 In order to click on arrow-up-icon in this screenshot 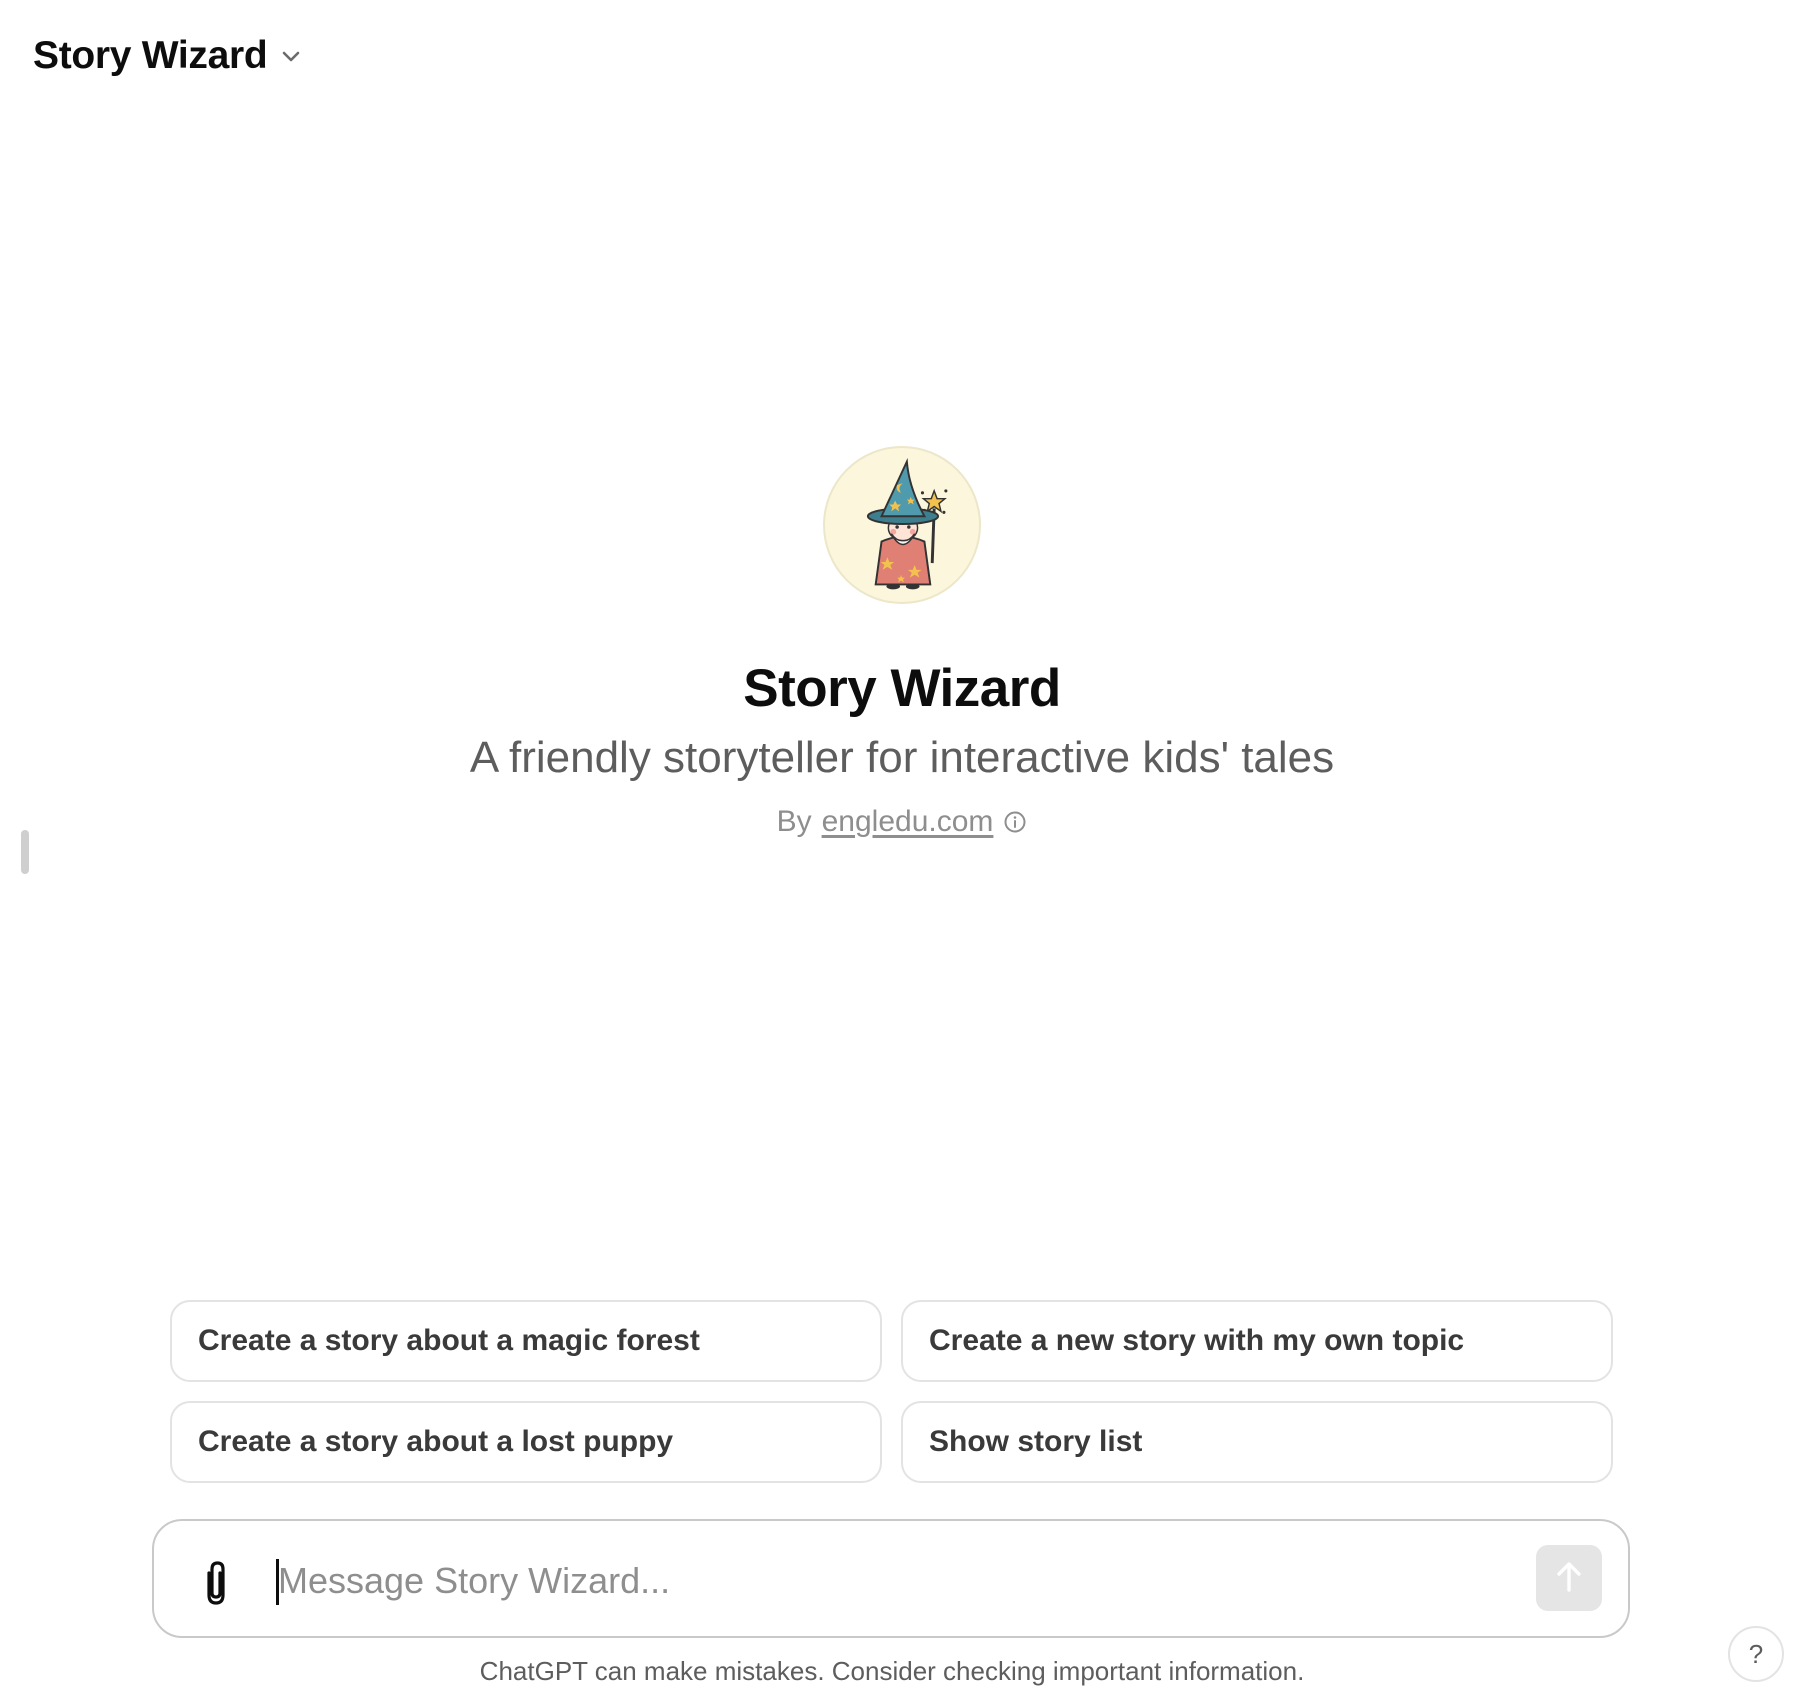, I will do `click(1569, 1578)`.